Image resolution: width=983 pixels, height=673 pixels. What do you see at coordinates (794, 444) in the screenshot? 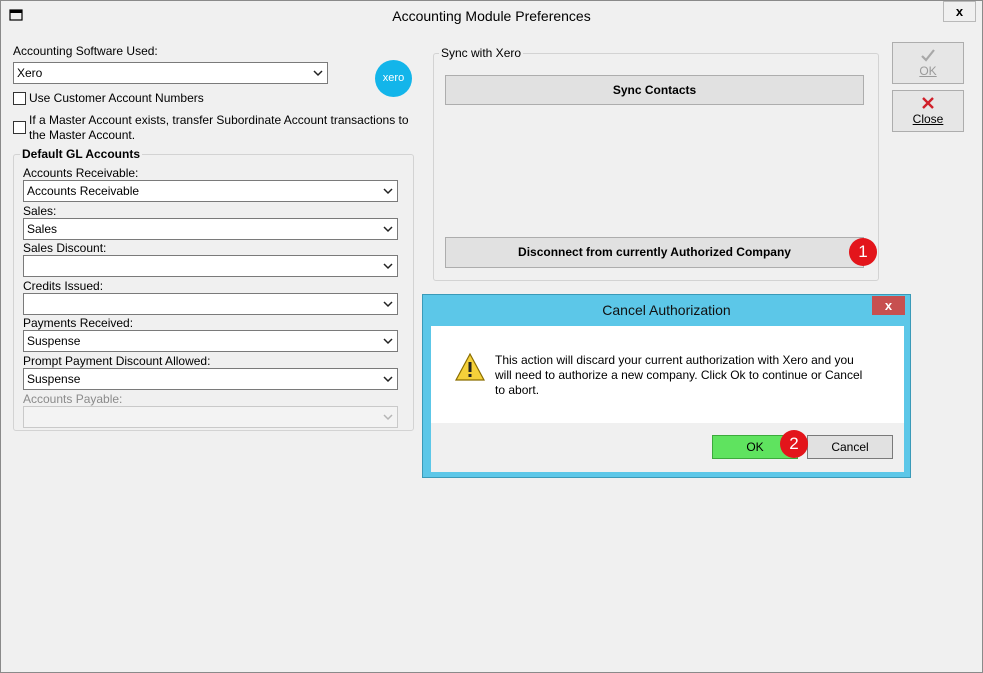
I see `step-badge-2: 2` at bounding box center [794, 444].